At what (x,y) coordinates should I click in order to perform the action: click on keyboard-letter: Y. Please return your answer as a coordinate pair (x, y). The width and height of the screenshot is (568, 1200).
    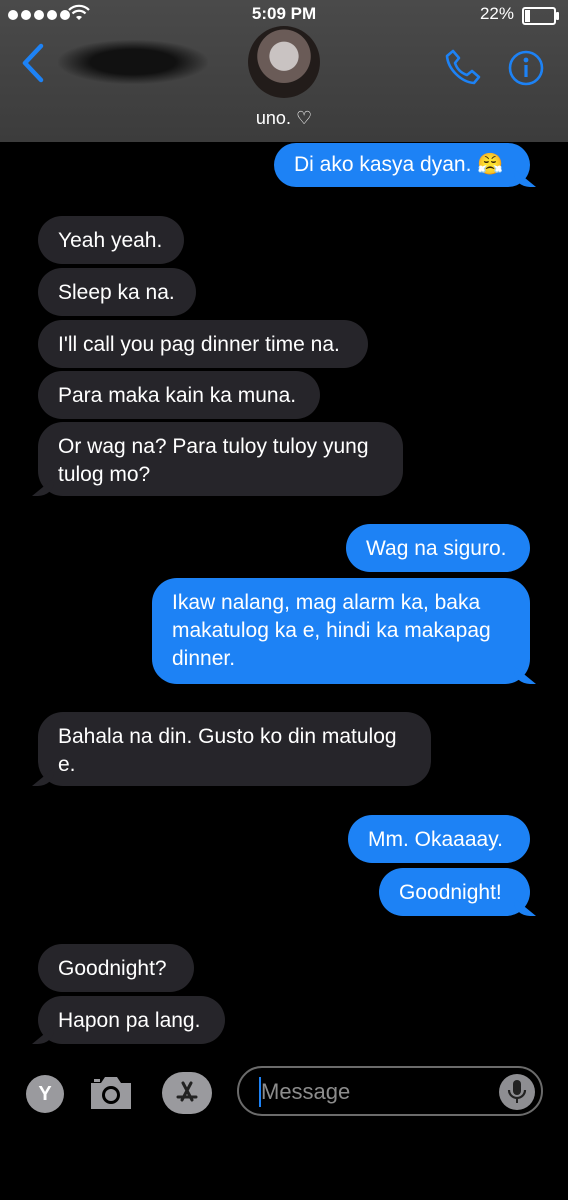
    Looking at the image, I should click on (45, 1093).